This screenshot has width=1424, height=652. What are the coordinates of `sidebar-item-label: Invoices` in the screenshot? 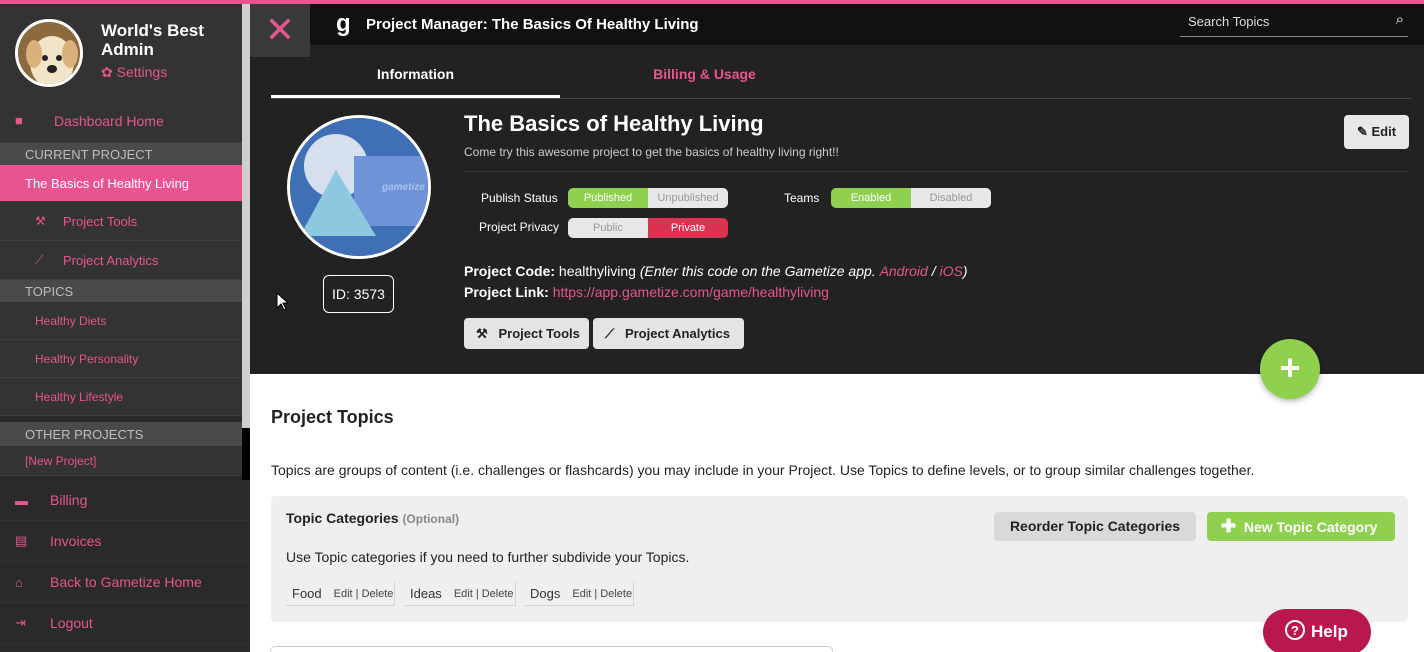 It's located at (76, 541).